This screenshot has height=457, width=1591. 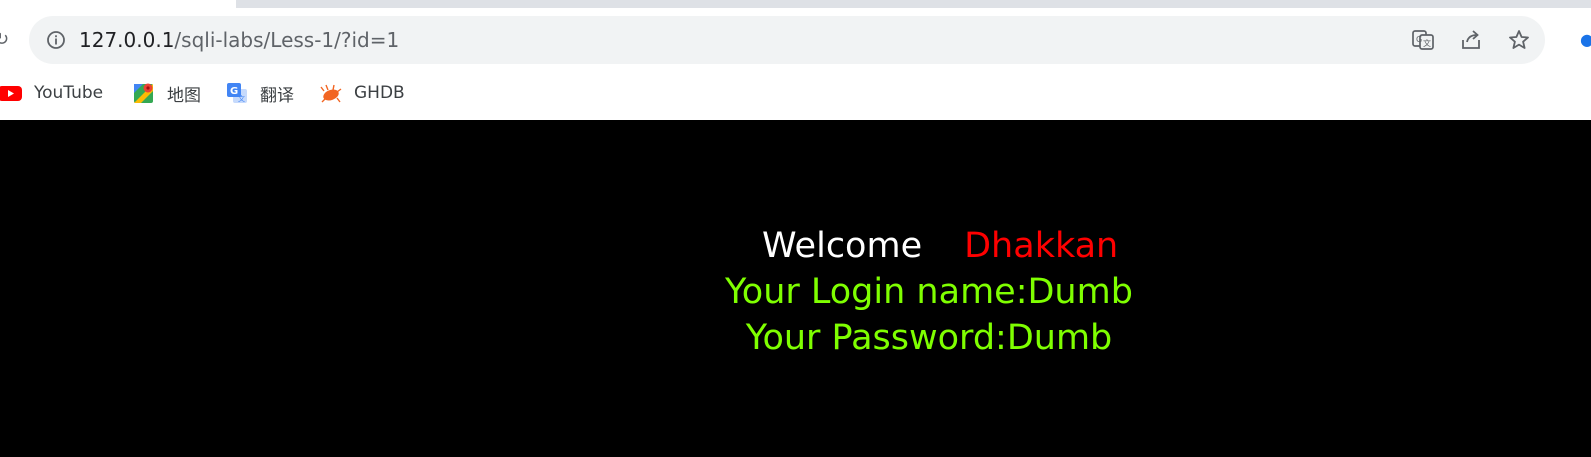 I want to click on bookmark-star-icon, so click(x=1519, y=40).